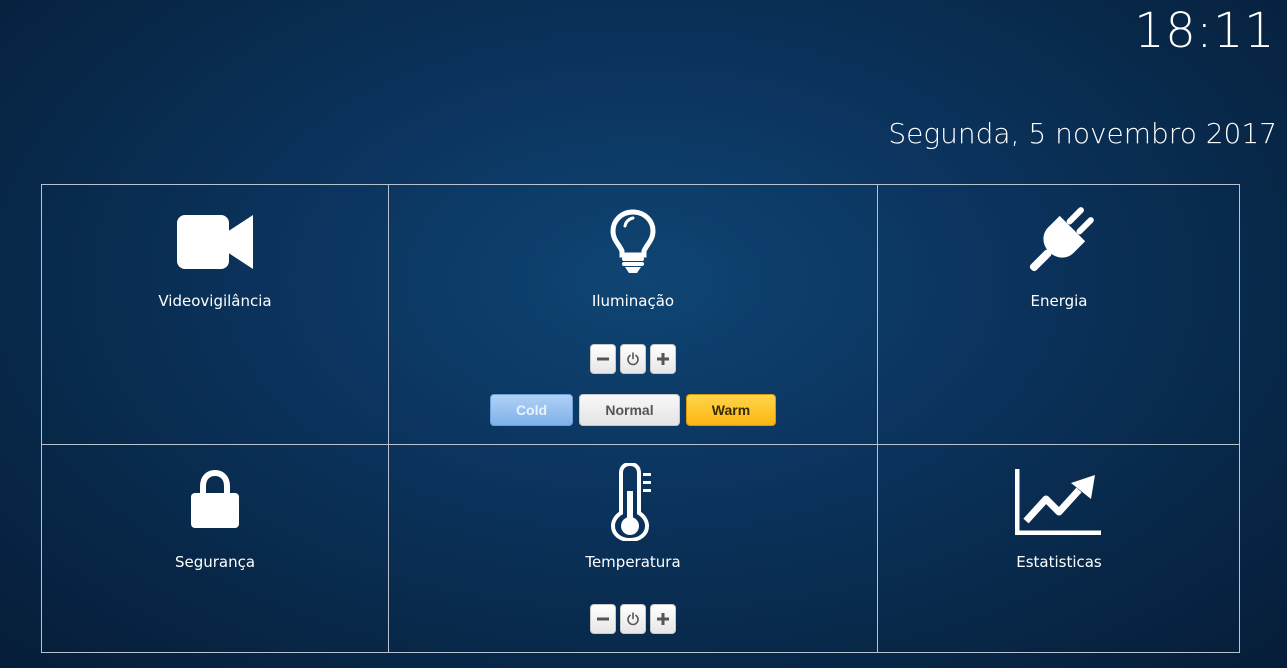  What do you see at coordinates (1059, 314) in the screenshot?
I see `tile-energia: Energia` at bounding box center [1059, 314].